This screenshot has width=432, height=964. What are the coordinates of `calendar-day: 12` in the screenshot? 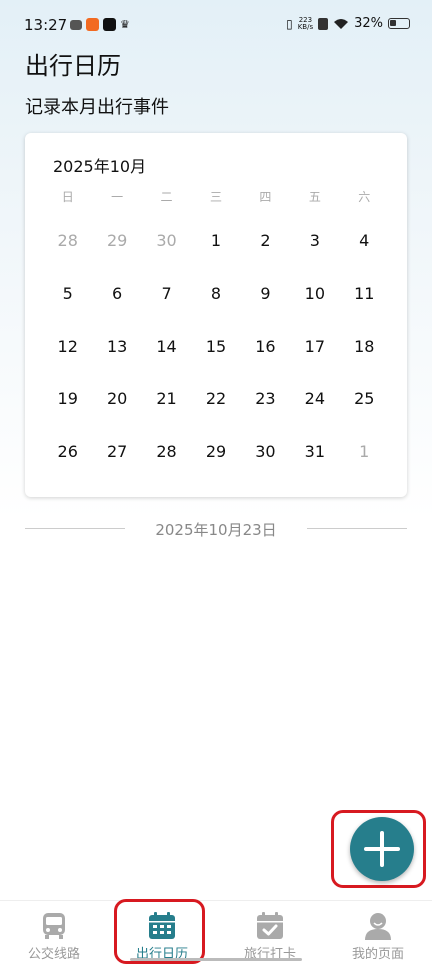 It's located at (67, 353).